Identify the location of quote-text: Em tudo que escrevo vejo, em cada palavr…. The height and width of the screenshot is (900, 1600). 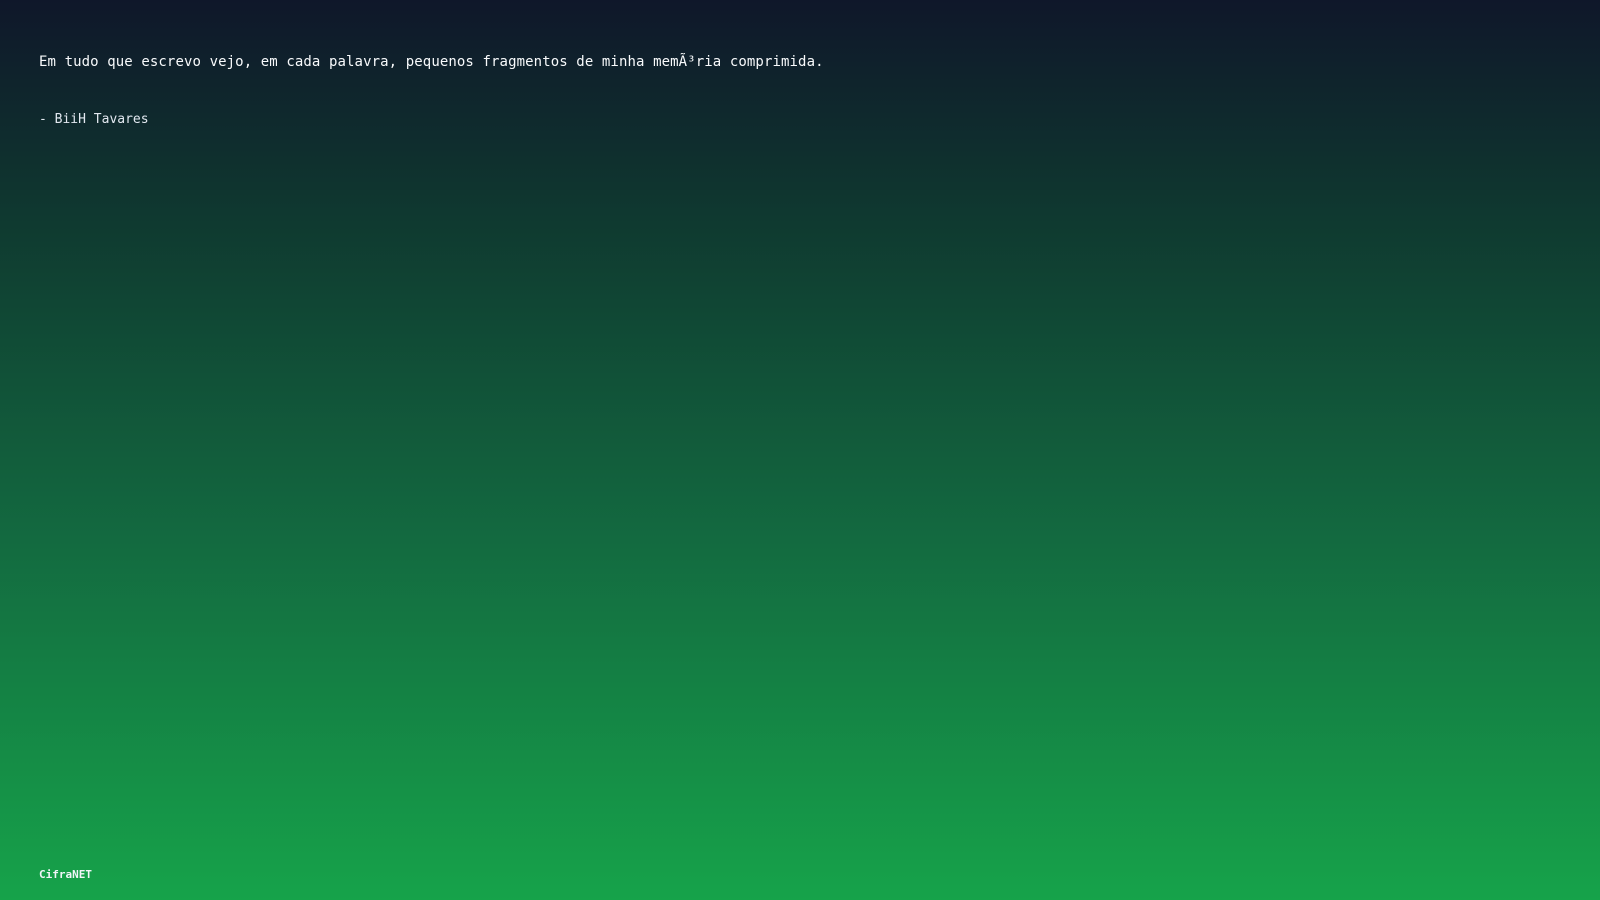
(431, 62).